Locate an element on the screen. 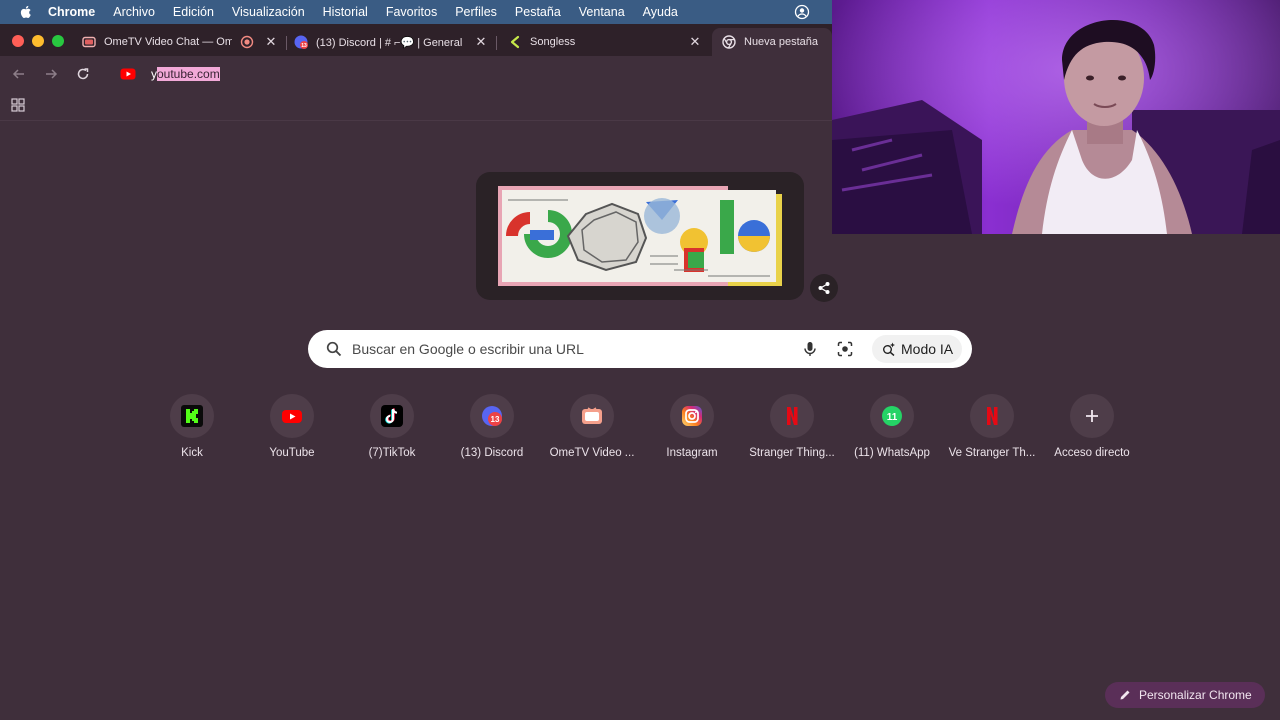 Image resolution: width=1280 pixels, height=720 pixels. shortcut-discord: 13 (13) Discord is located at coordinates (492, 434).